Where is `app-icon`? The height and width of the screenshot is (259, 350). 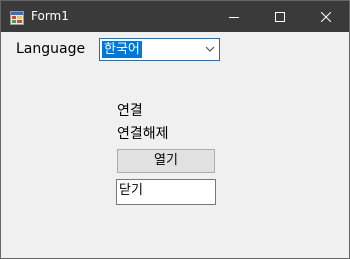 app-icon is located at coordinates (17, 17).